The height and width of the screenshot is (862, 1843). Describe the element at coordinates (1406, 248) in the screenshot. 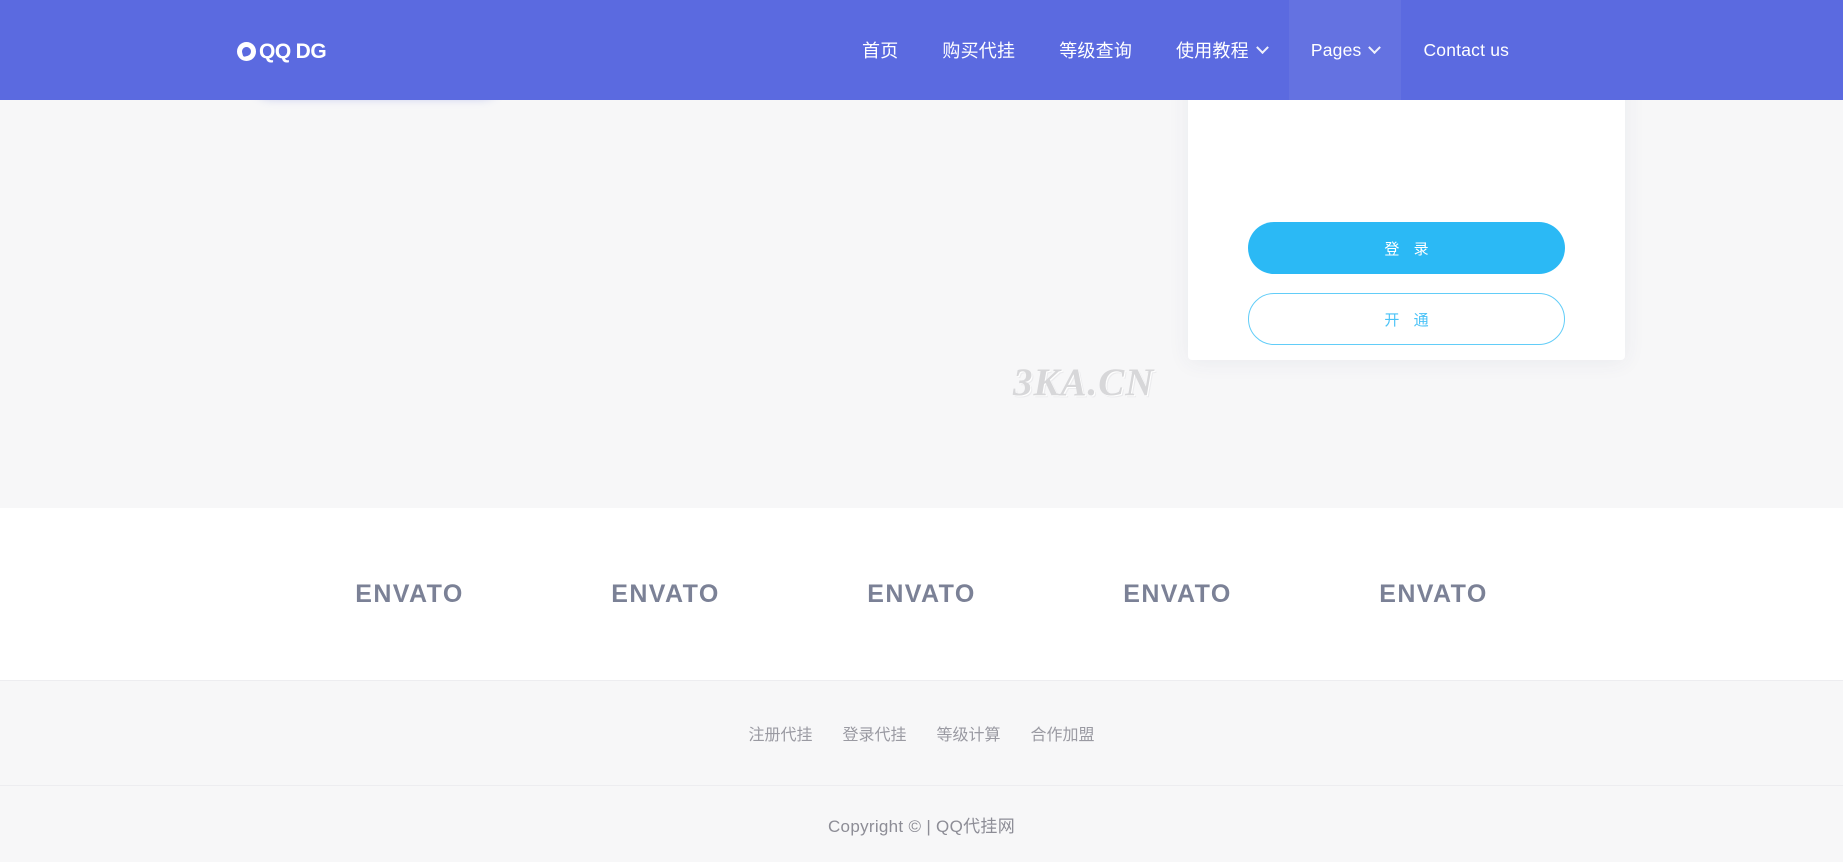

I see `login-button: 登 录` at that location.